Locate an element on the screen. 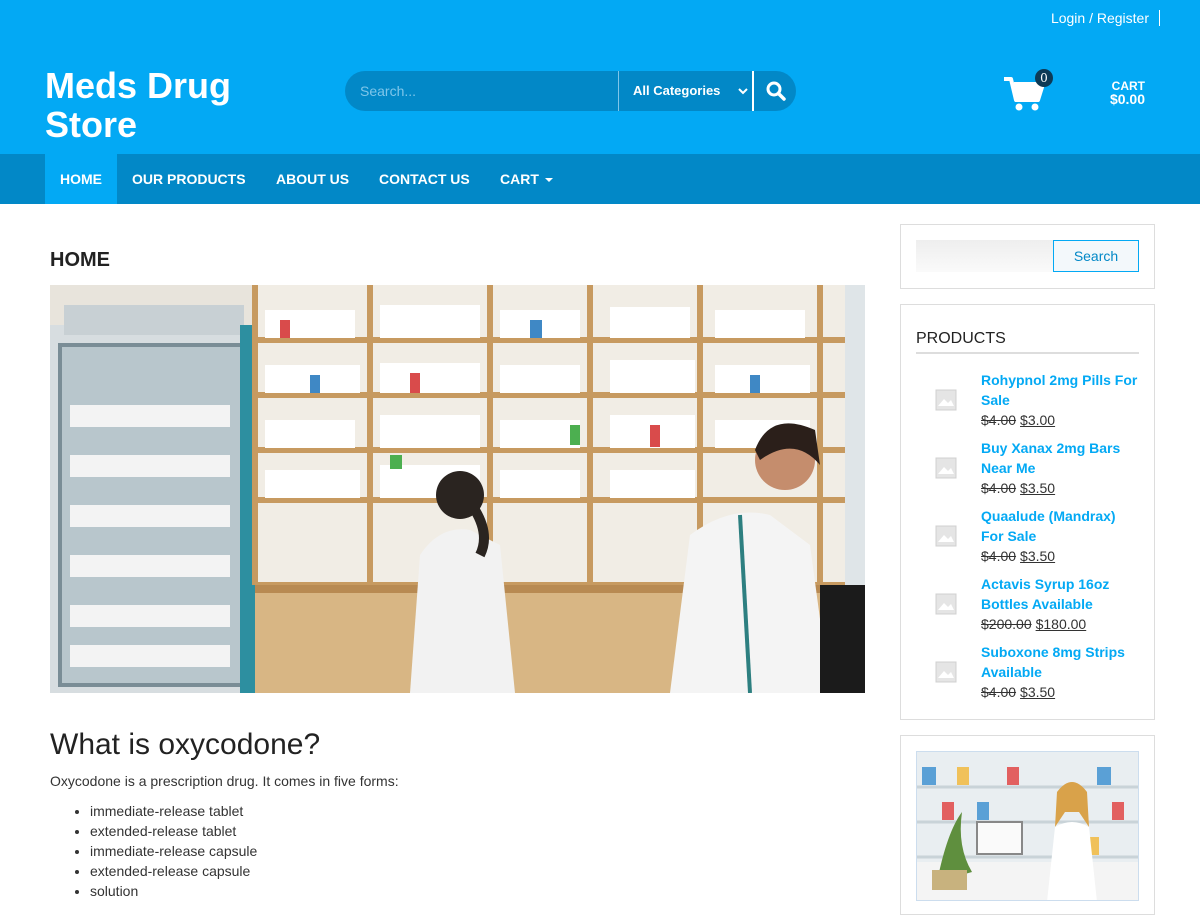 This screenshot has width=1200, height=915. product-item: Buy Xanax 2mg Bars Near Me $4.00 $3.50 is located at coordinates (1028, 468).